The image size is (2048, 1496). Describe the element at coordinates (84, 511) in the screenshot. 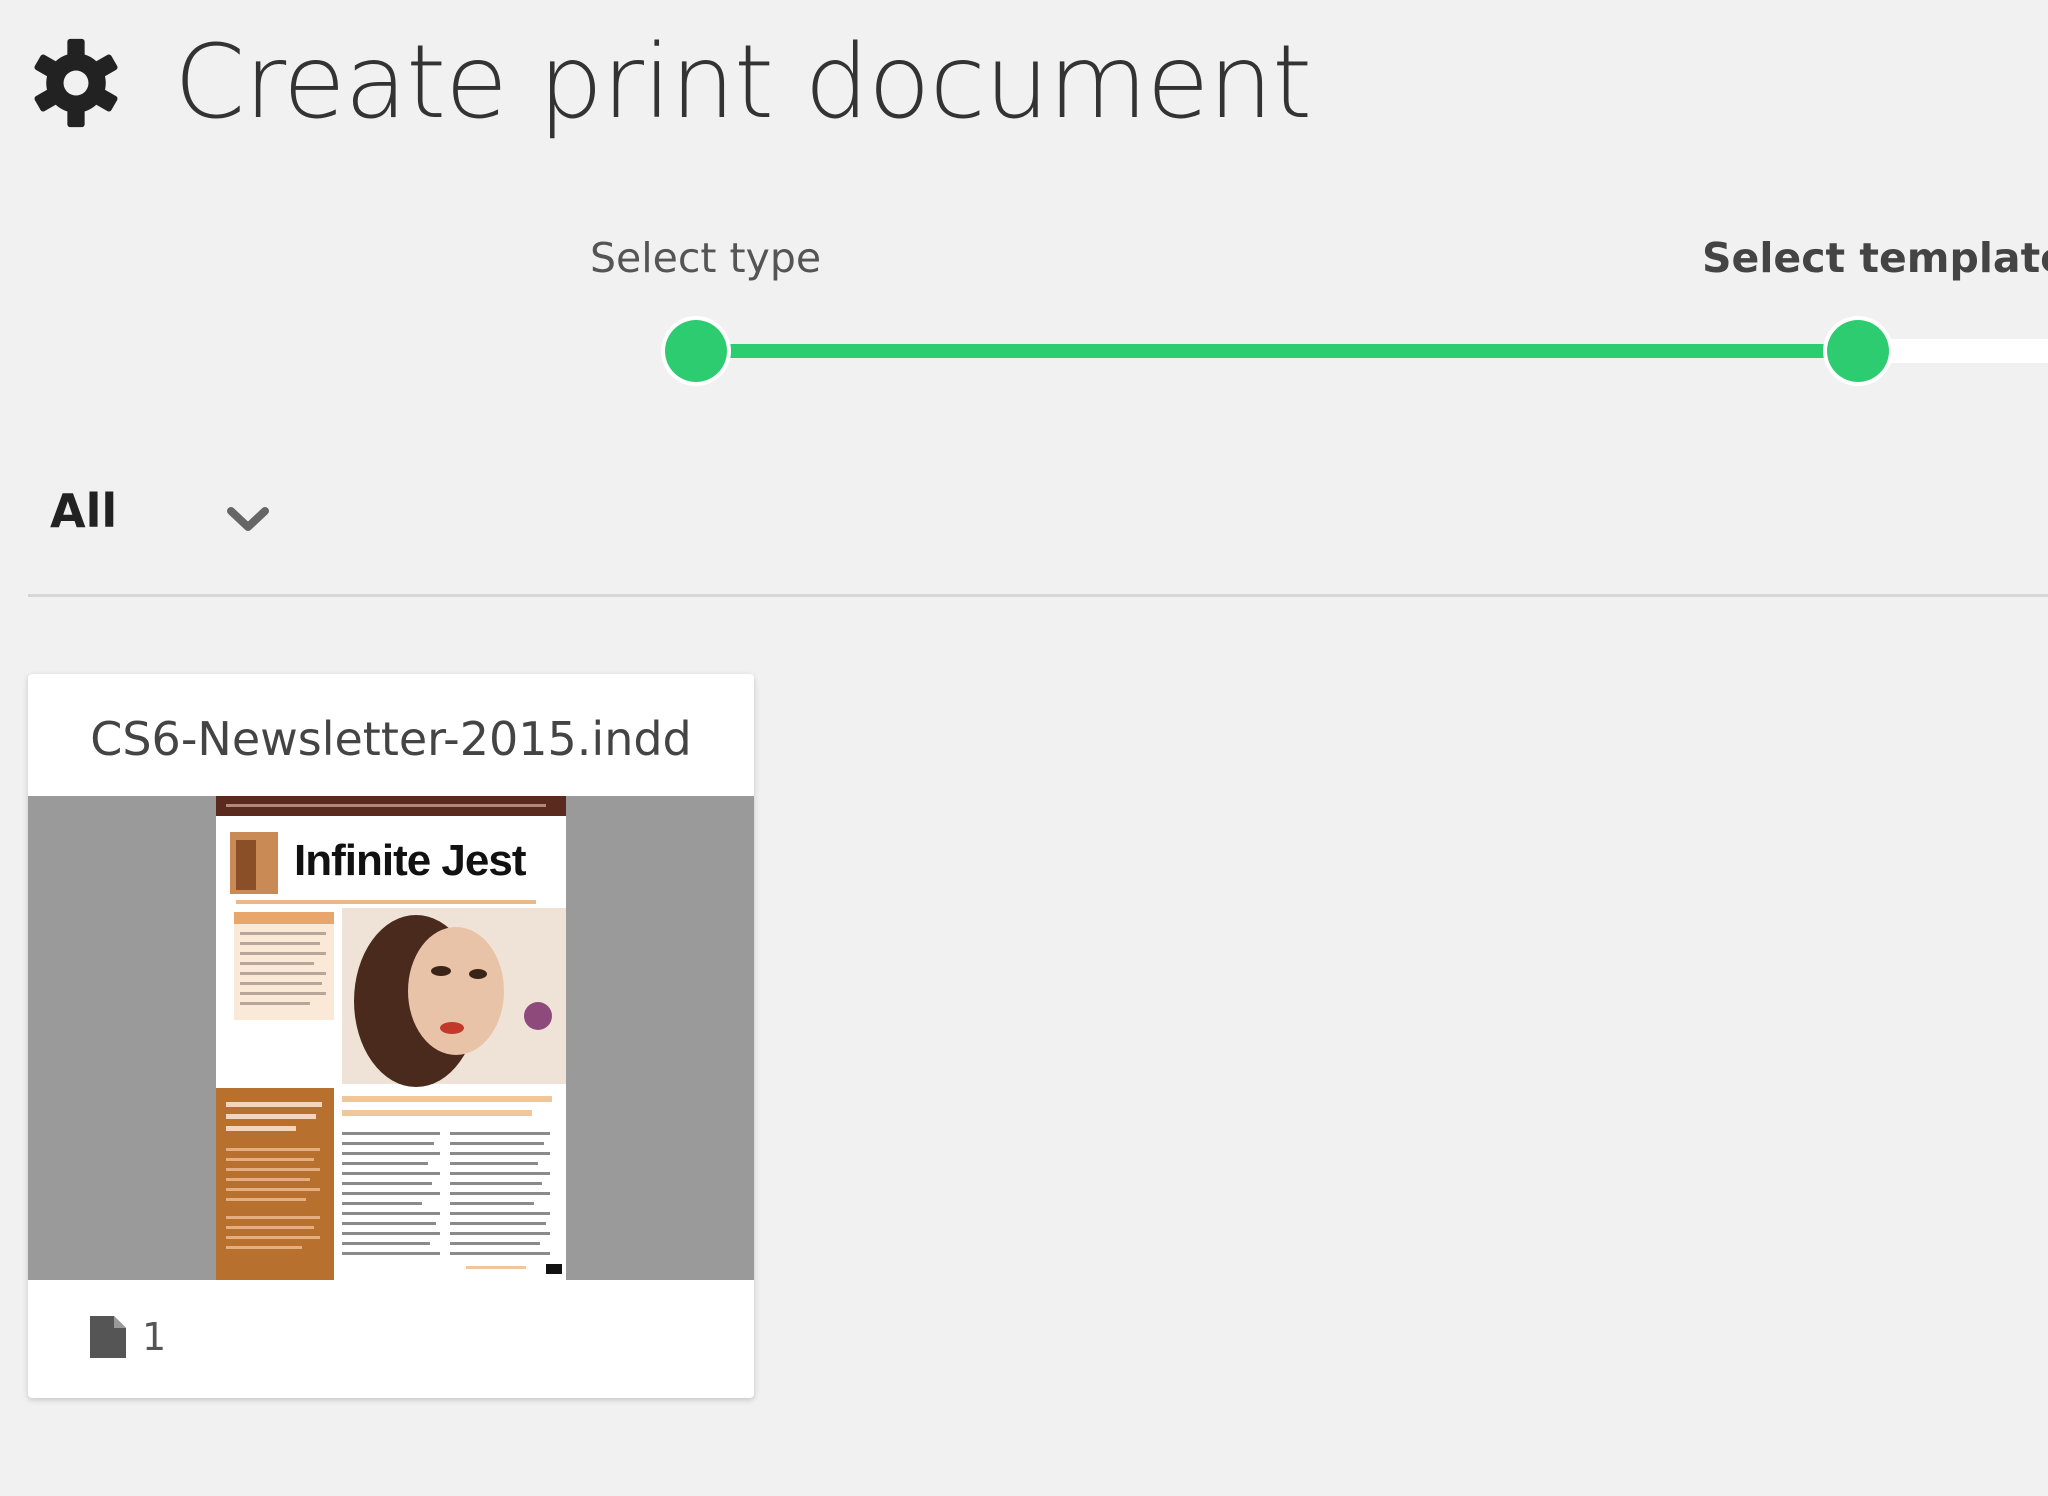

I see `filter-selected-value: All` at that location.